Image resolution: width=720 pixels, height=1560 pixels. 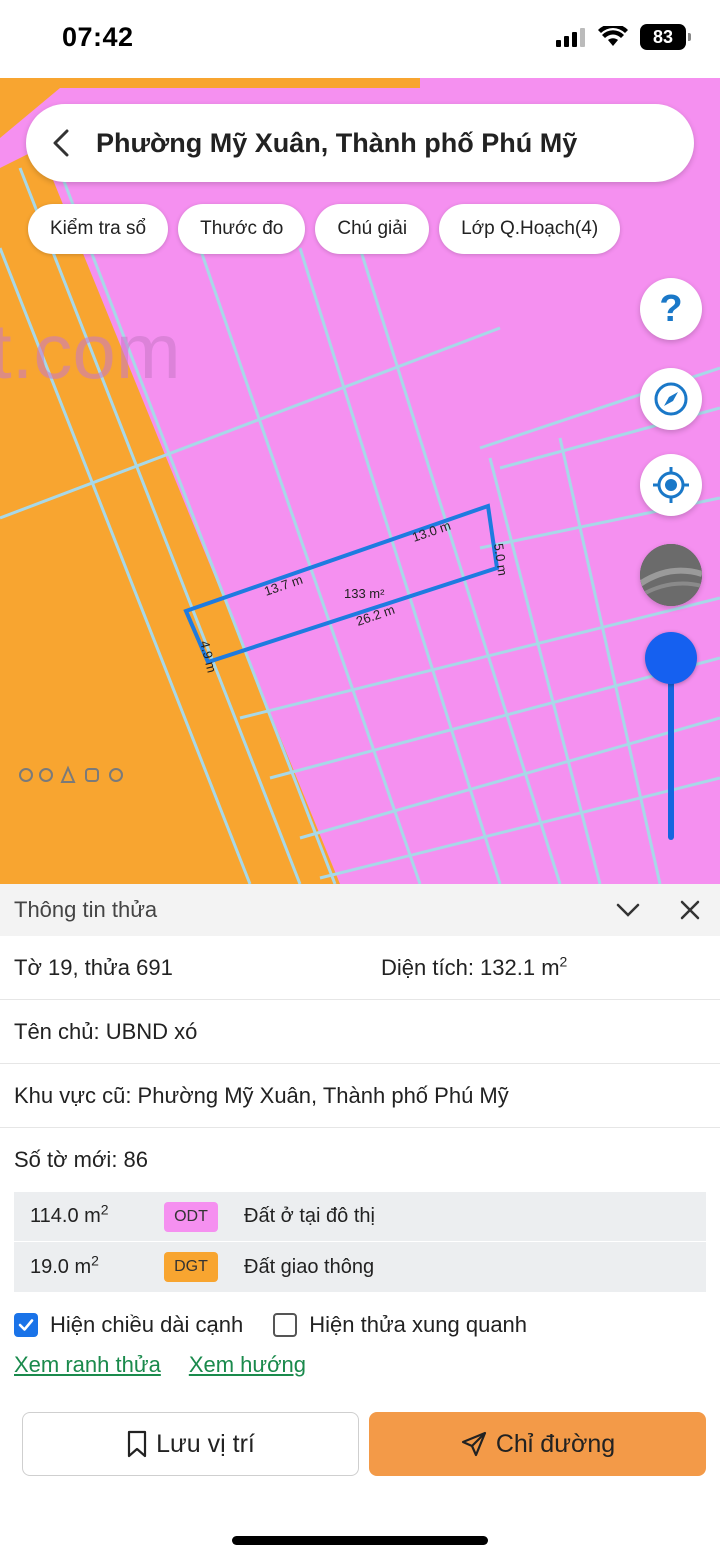 What do you see at coordinates (146, 1325) in the screenshot?
I see `show-edge-lengths-label: Hiện chiều dài cạnh` at bounding box center [146, 1325].